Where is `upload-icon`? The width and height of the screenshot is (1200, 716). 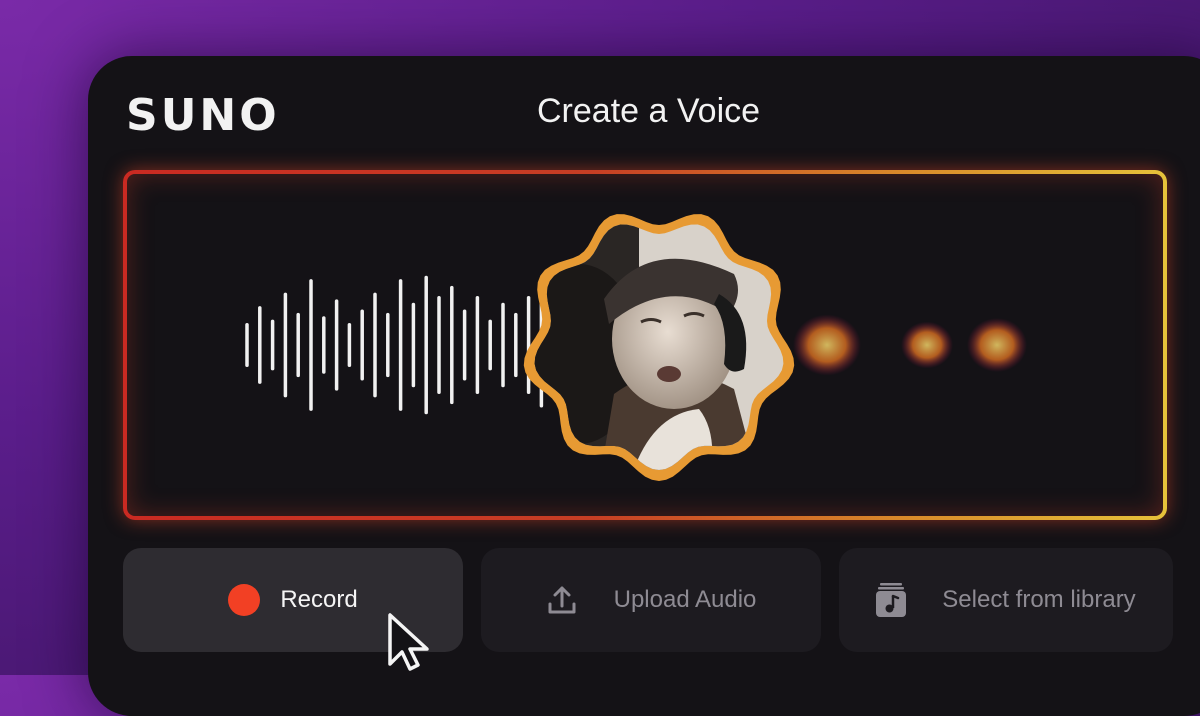
upload-icon is located at coordinates (562, 600).